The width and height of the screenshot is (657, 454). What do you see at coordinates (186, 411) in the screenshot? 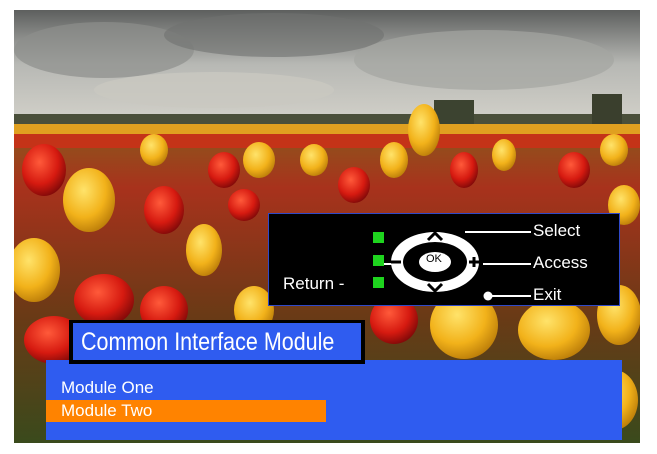
I see `list-item-module-two: Module Two` at bounding box center [186, 411].